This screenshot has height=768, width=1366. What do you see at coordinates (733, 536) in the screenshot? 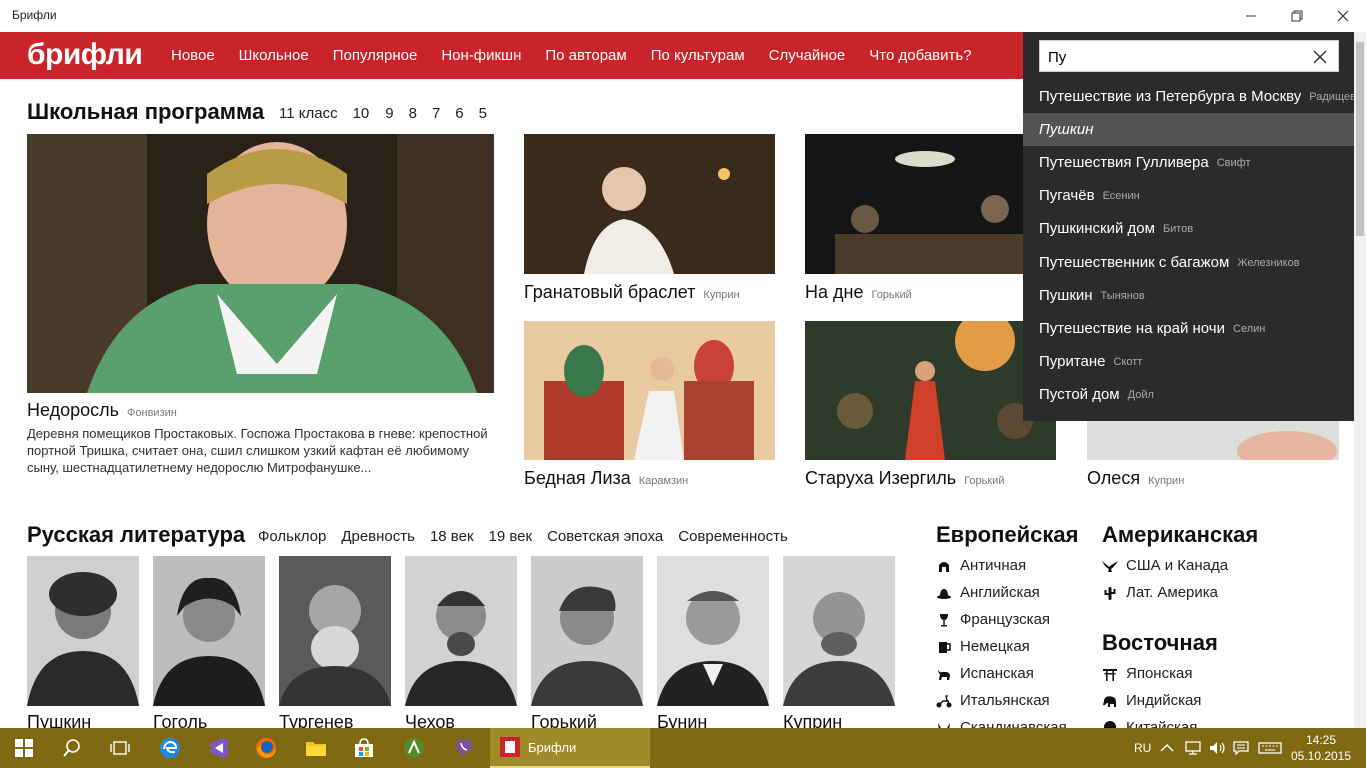
I see `era-filter-modern: Современность` at bounding box center [733, 536].